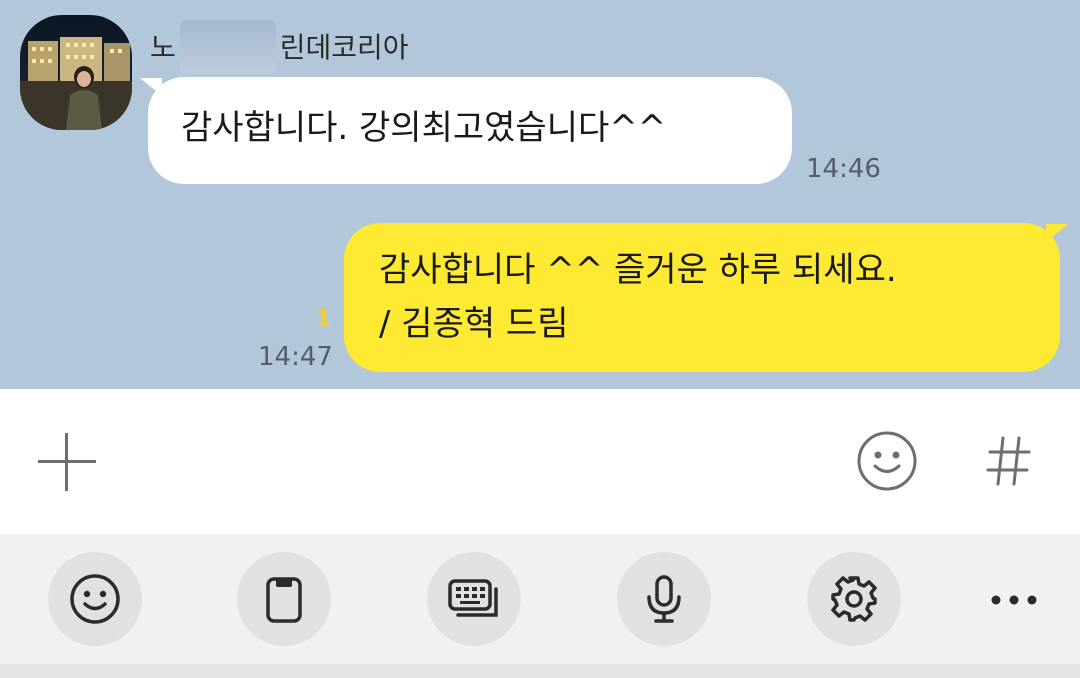 The height and width of the screenshot is (678, 1080). I want to click on sender-name-suffix: 린데코리아, so click(344, 47).